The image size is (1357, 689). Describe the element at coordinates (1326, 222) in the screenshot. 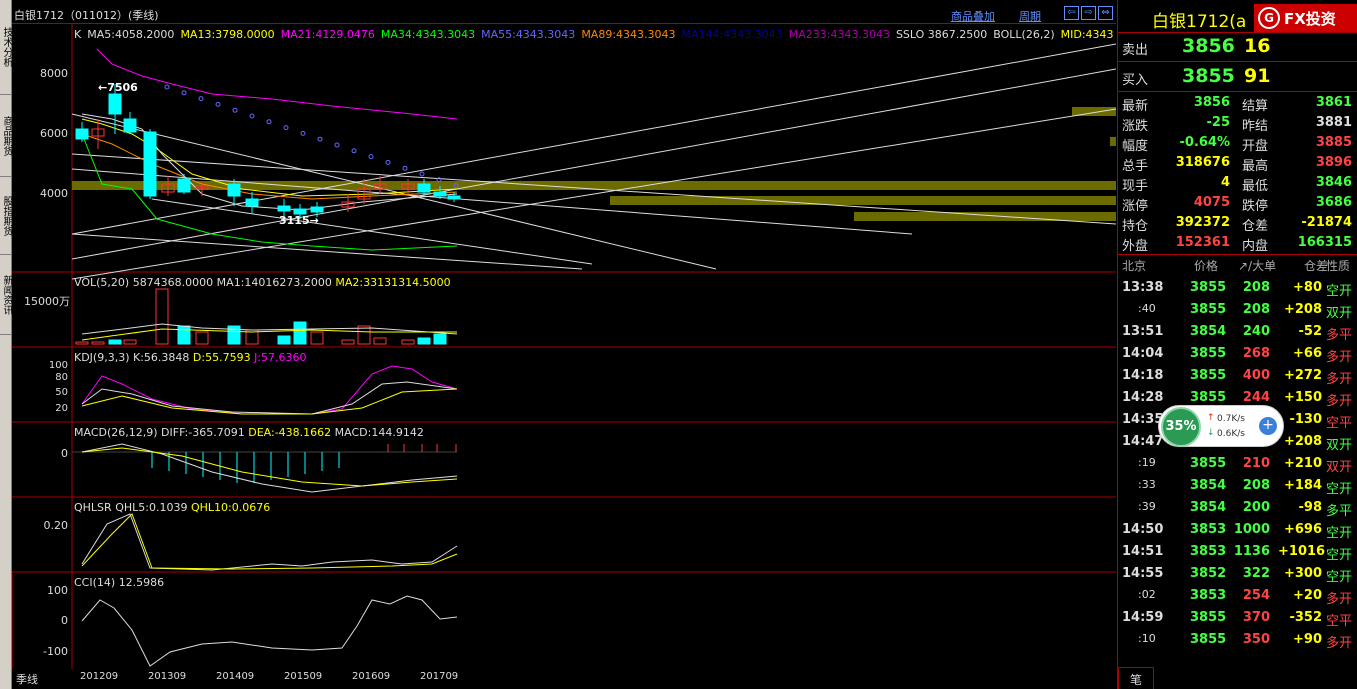

I see `stat-value: -21874` at that location.